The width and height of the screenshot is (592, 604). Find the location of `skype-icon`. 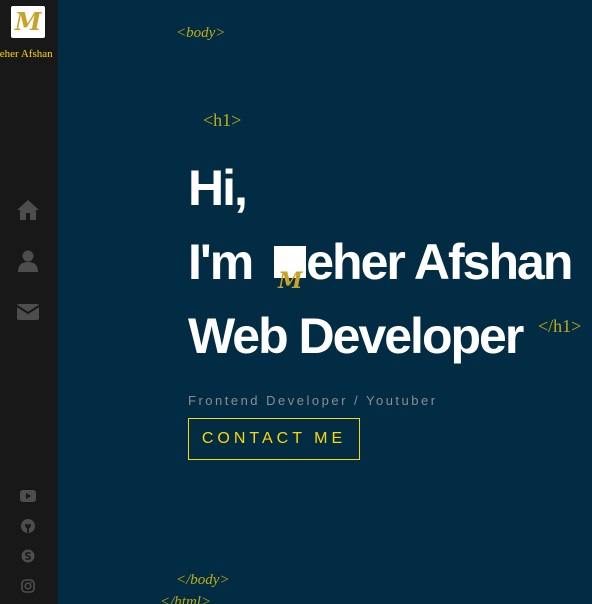

skype-icon is located at coordinates (28, 556).